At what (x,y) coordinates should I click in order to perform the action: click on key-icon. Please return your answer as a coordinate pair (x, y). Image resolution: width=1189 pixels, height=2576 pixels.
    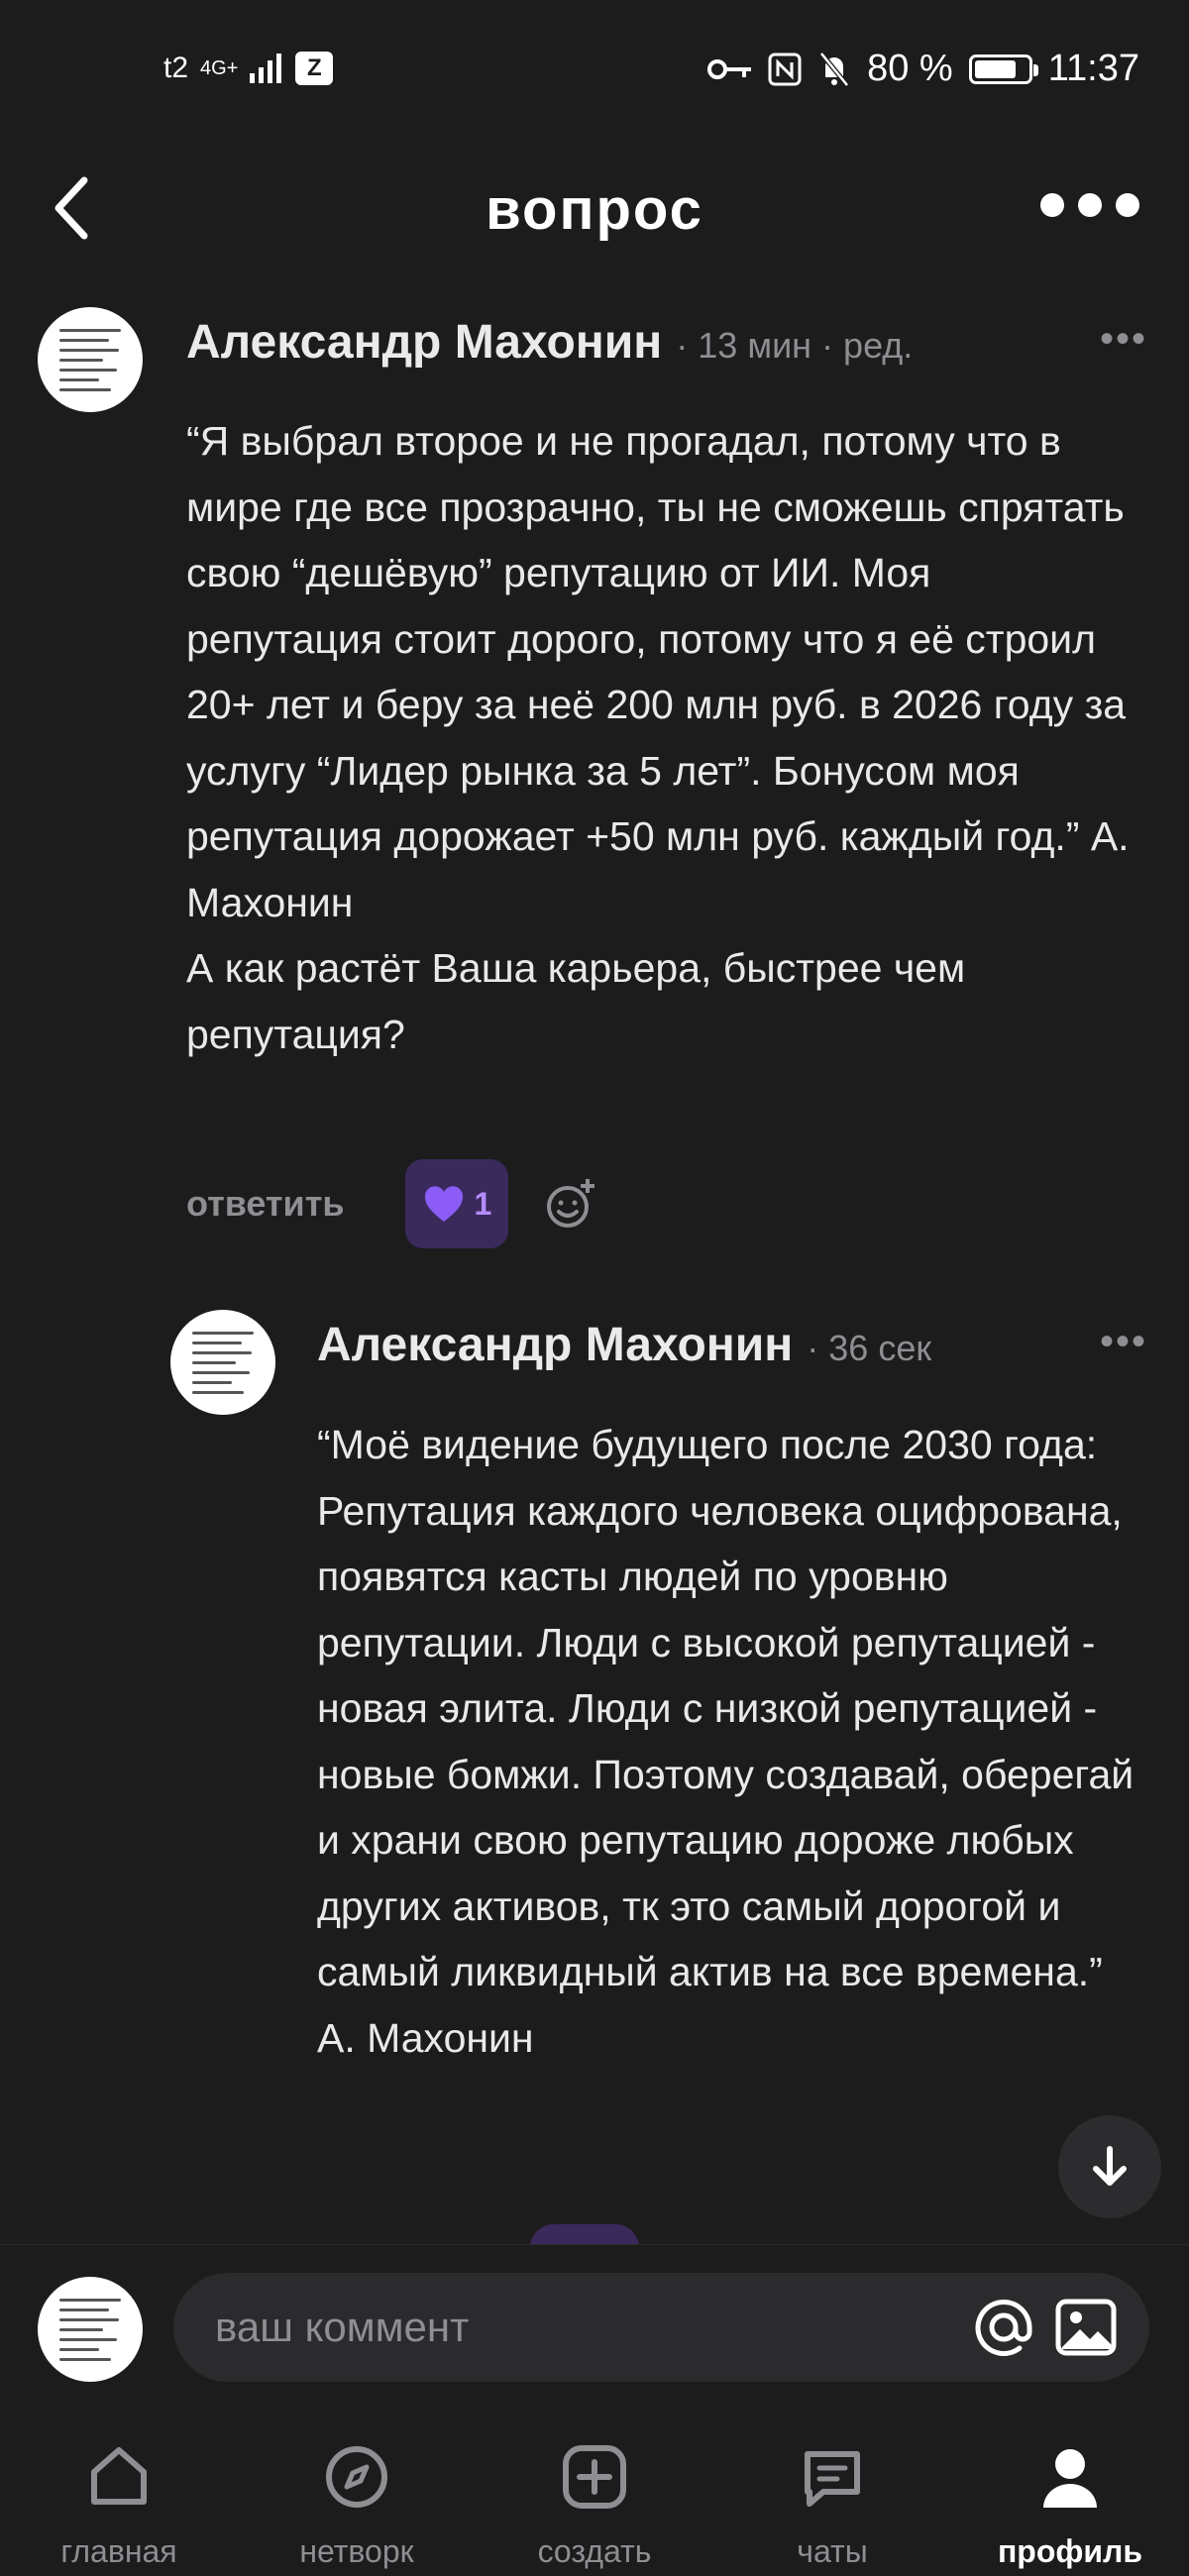
    Looking at the image, I should click on (729, 68).